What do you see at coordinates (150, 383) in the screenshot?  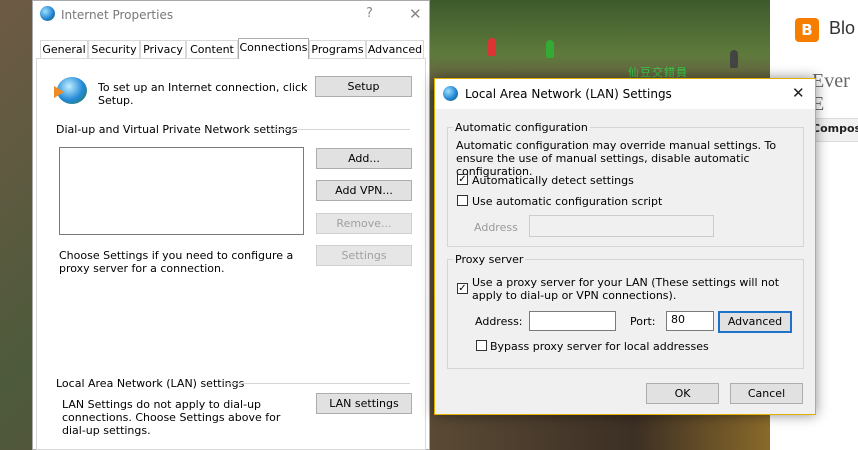 I see `lan-group-label: Local Area Network (LAN) settings` at bounding box center [150, 383].